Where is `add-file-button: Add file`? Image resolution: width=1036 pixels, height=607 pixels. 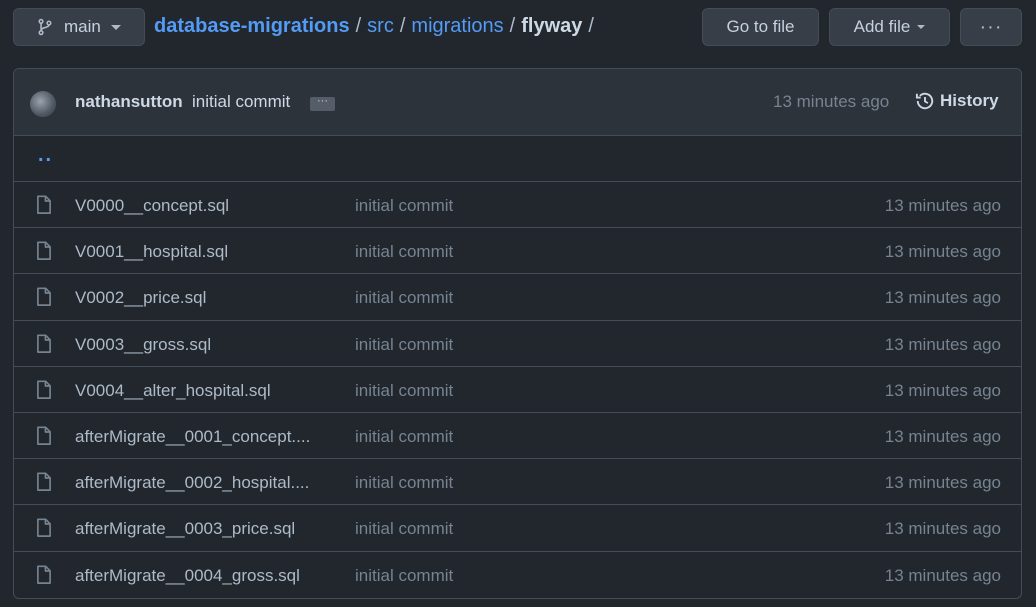 add-file-button: Add file is located at coordinates (889, 27).